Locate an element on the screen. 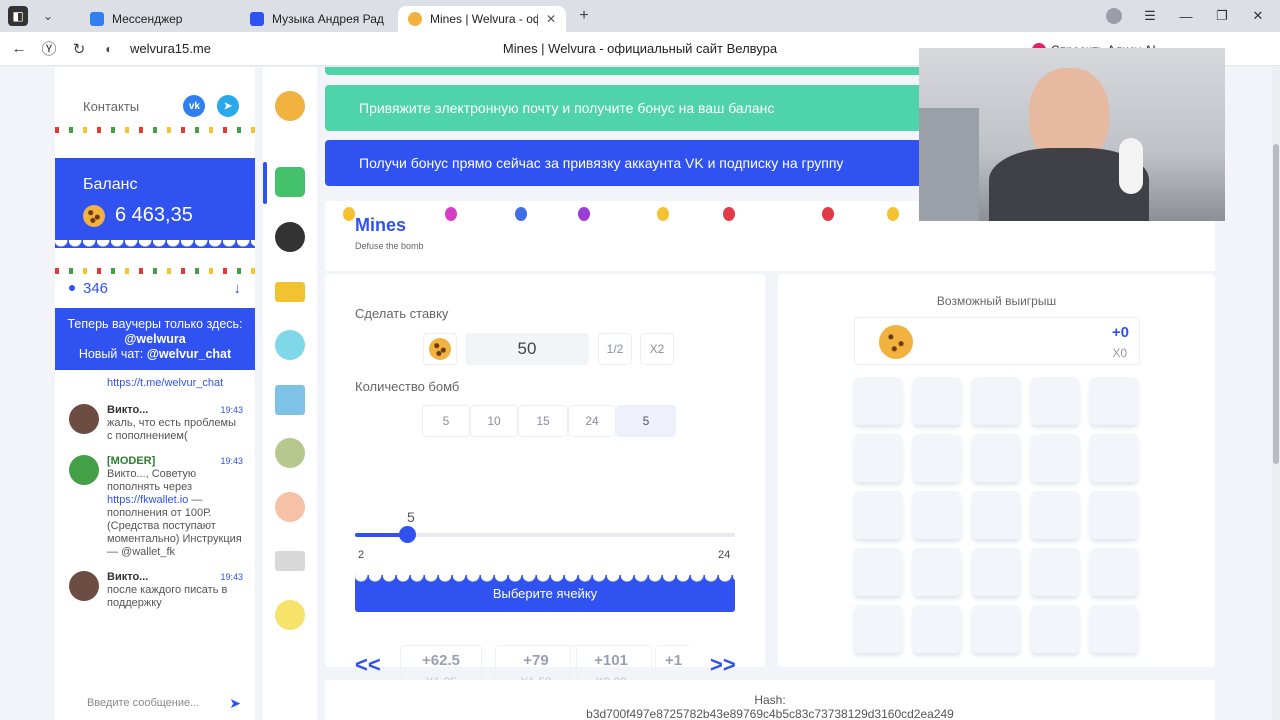 Image resolution: width=1280 pixels, height=720 pixels. cookie-favicon-icon is located at coordinates (415, 19).